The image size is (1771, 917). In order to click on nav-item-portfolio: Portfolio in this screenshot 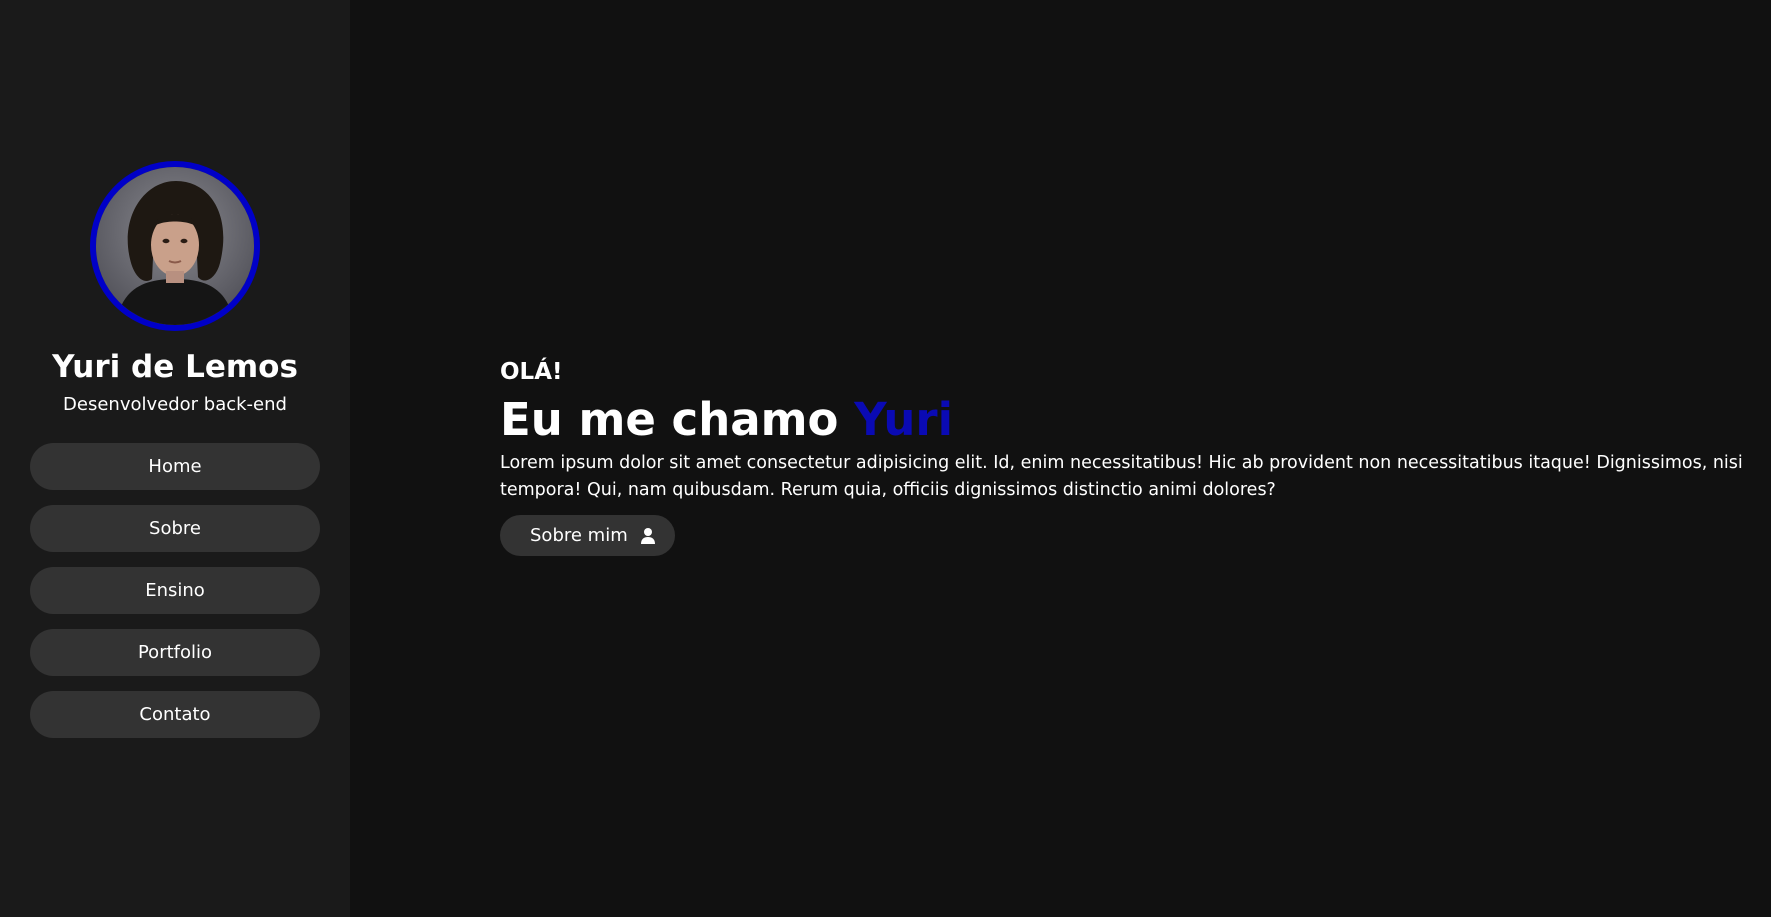, I will do `click(175, 652)`.